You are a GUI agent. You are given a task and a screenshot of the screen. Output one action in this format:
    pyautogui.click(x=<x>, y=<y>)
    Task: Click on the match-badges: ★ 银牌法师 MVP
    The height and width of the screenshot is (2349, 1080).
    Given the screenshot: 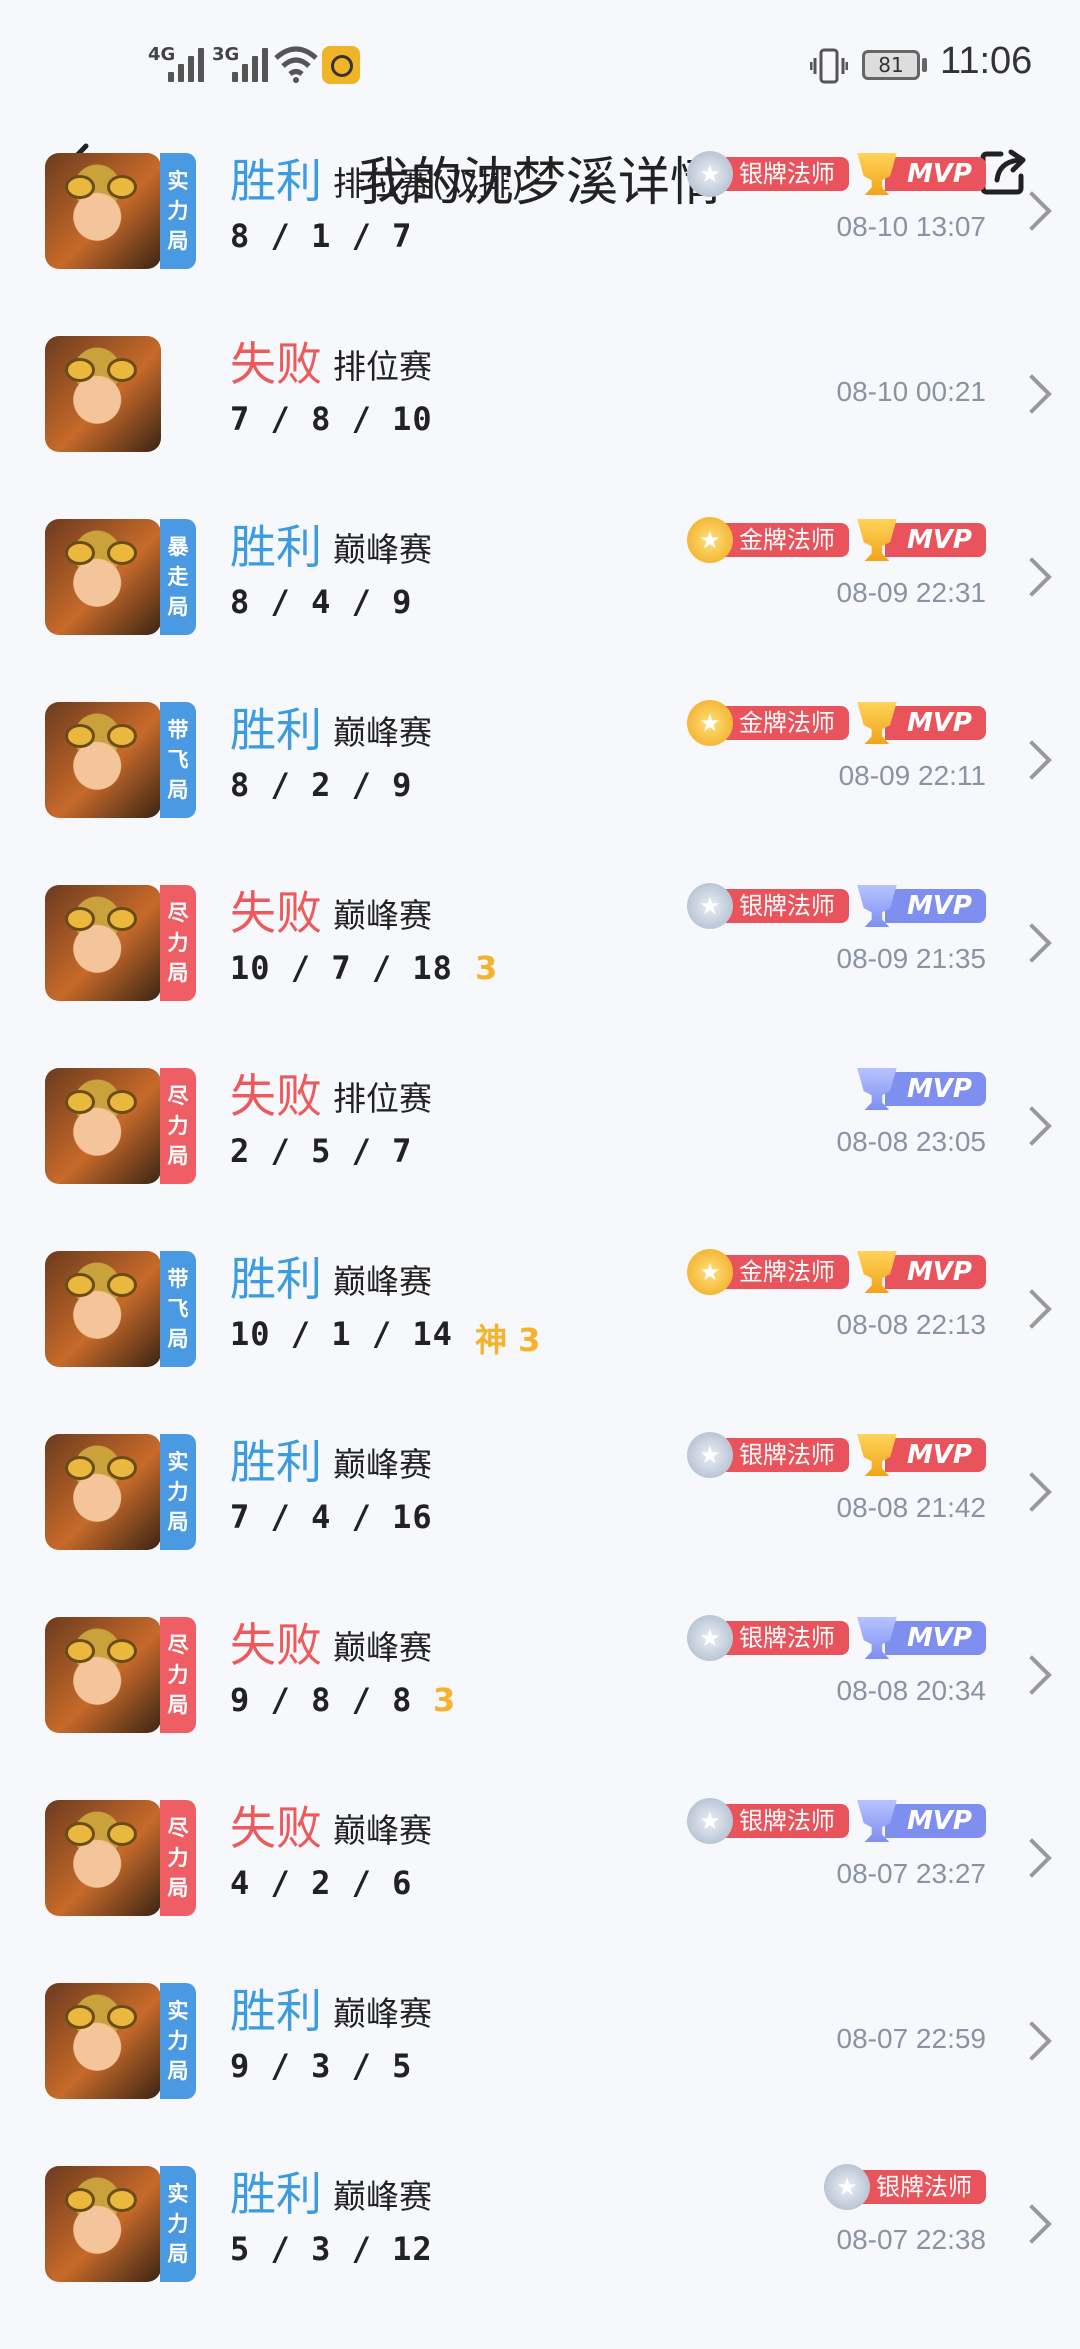 What is the action you would take?
    pyautogui.click(x=836, y=1455)
    